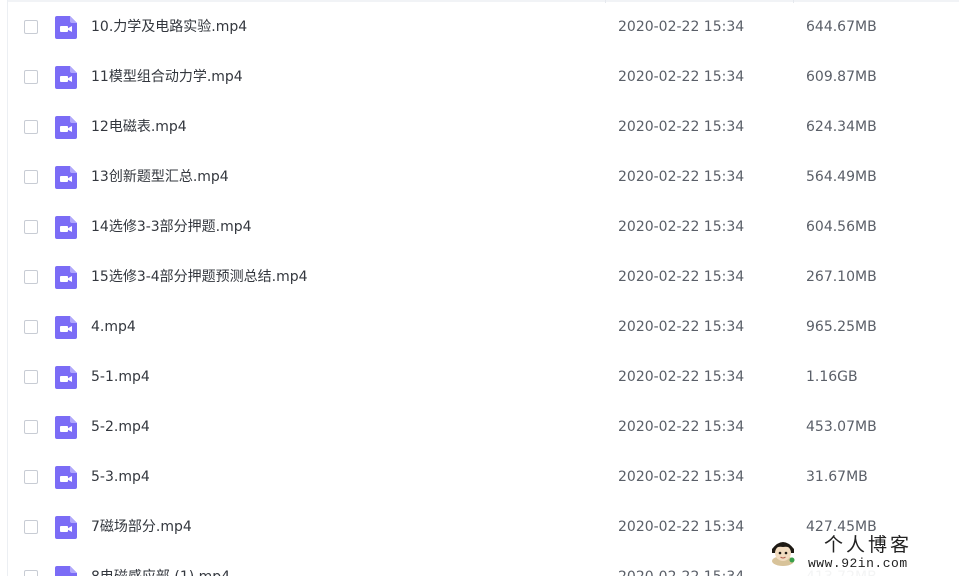  I want to click on file-row: 4.mp4 2020-02-22 15:34 965.25MB, so click(483, 328).